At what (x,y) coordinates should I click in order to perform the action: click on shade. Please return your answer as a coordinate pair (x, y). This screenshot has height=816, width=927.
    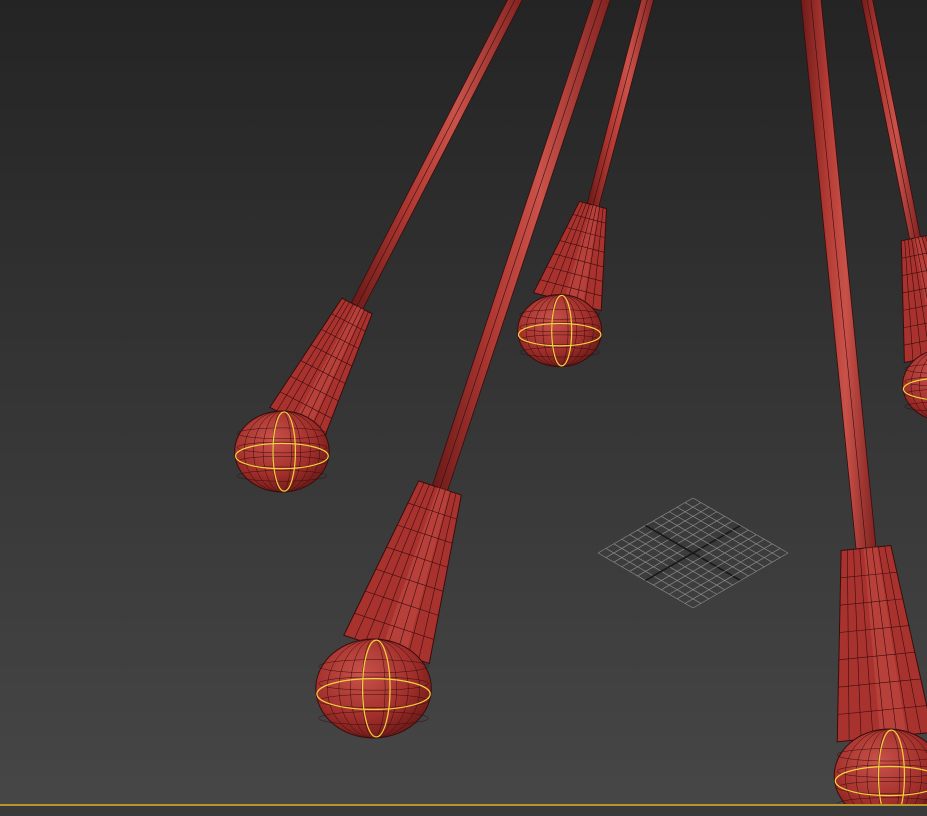
    Looking at the image, I should click on (913, 299).